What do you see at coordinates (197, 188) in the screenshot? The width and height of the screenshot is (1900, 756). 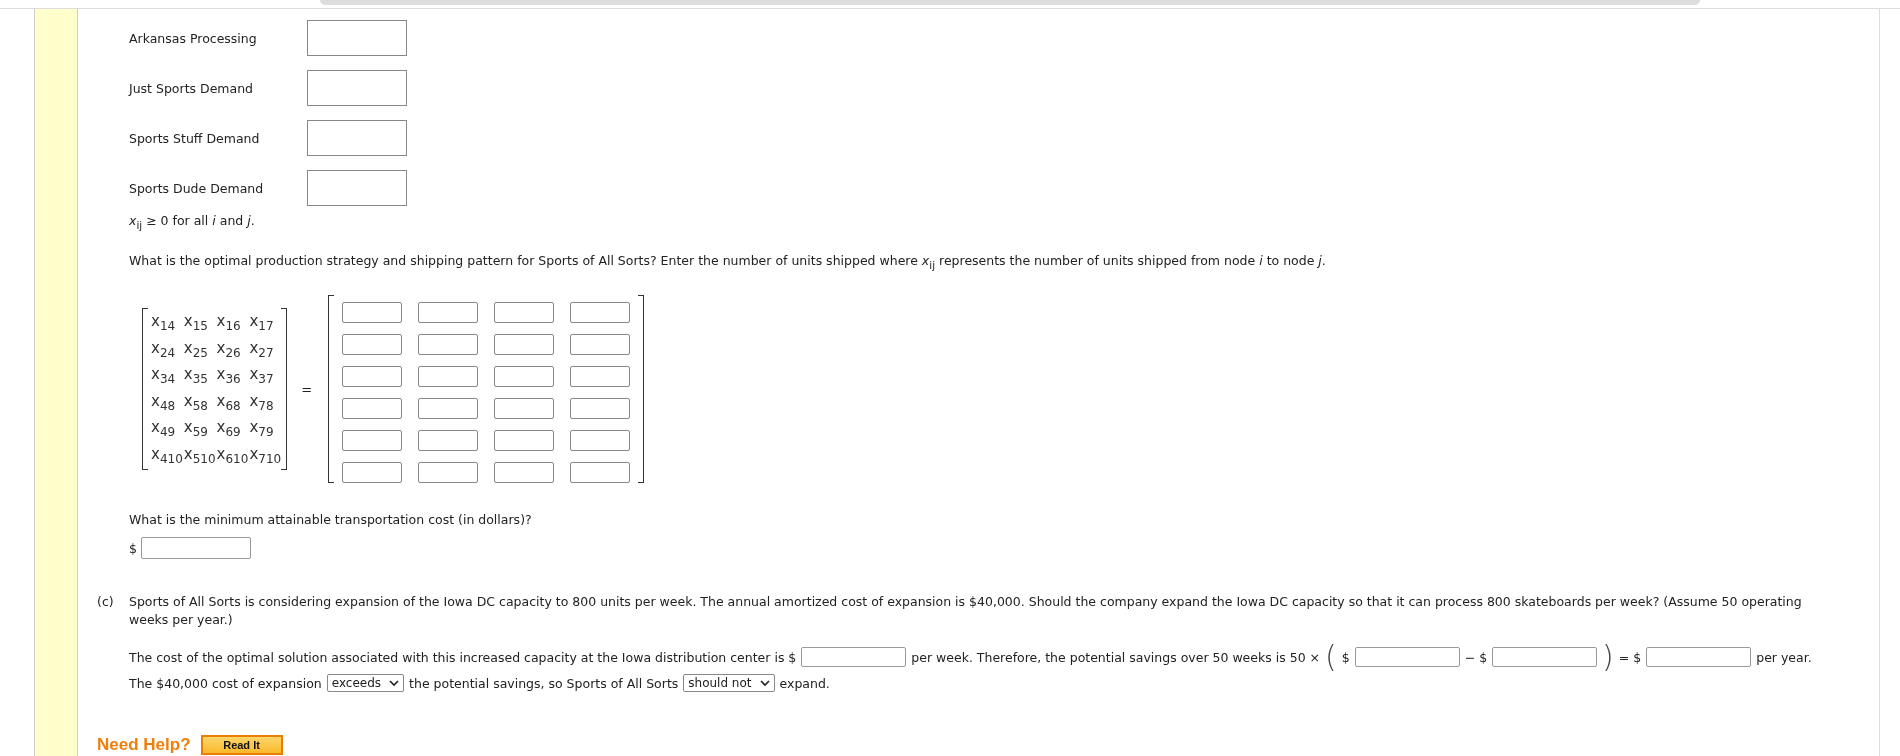 I see `constraint-label: Sports Dude Demand` at bounding box center [197, 188].